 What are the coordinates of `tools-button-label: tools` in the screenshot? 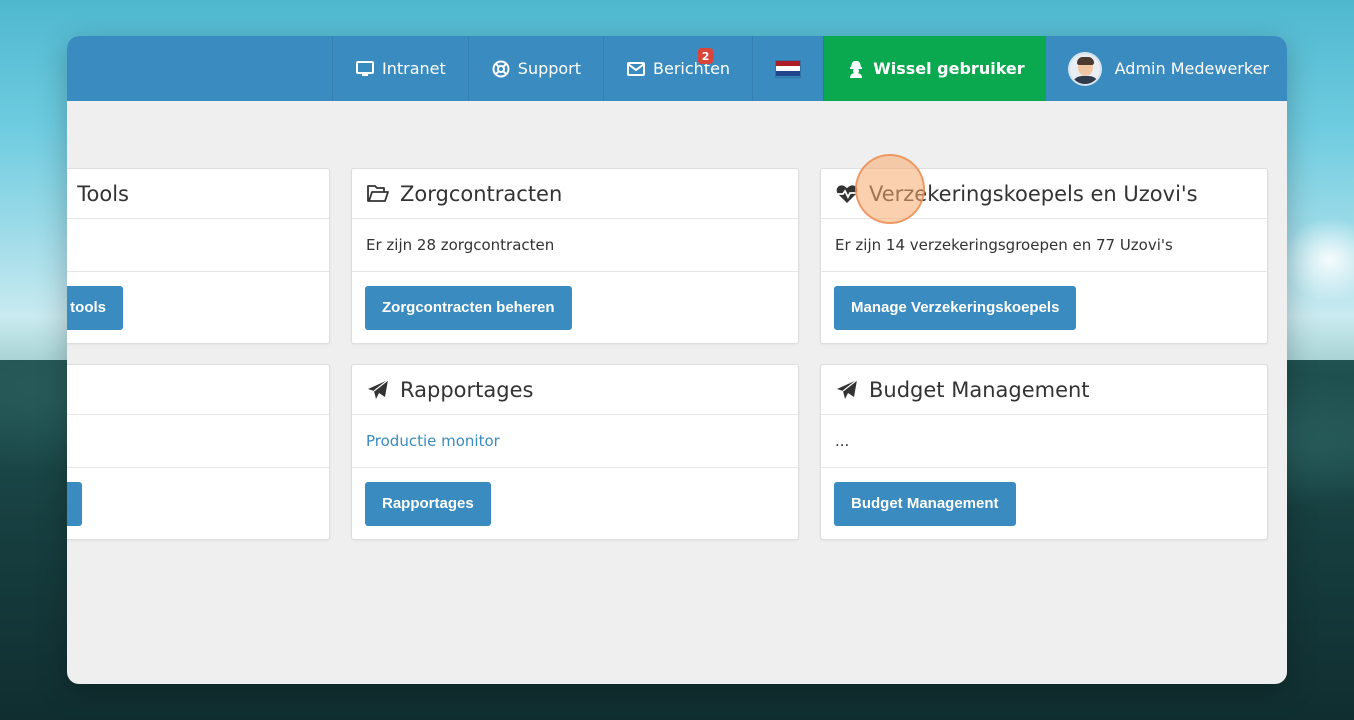 It's located at (88, 307).